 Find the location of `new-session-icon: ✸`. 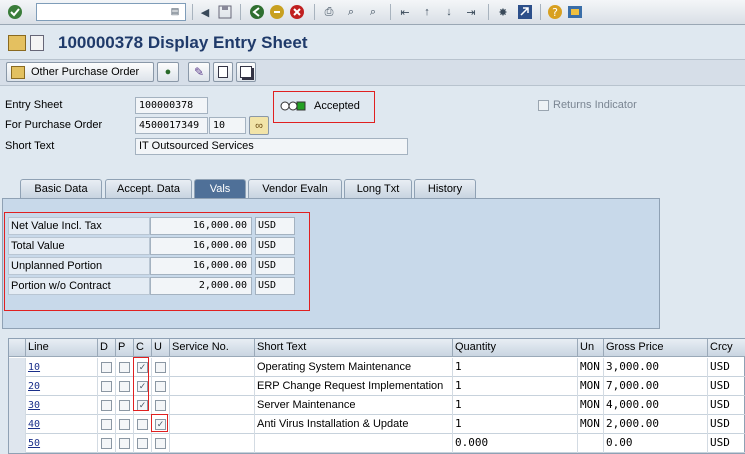

new-session-icon: ✸ is located at coordinates (503, 12).